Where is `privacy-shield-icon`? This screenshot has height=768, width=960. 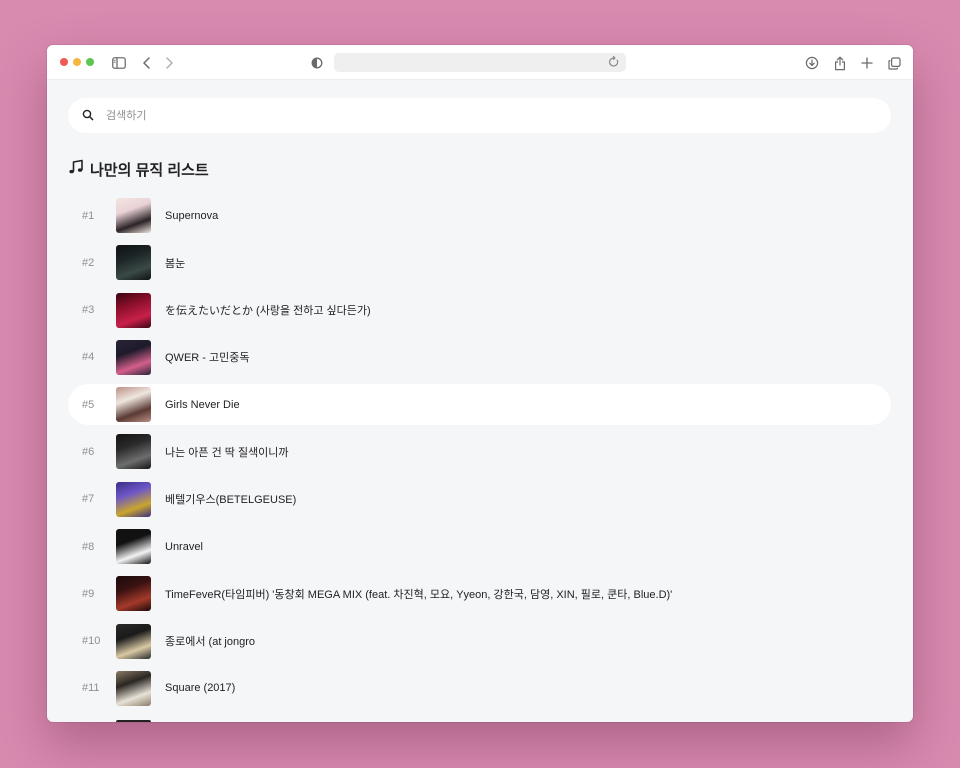 privacy-shield-icon is located at coordinates (317, 63).